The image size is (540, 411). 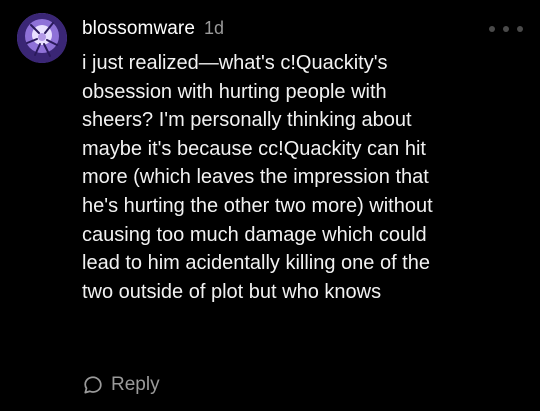 I want to click on user-avatar-icon, so click(x=42, y=38).